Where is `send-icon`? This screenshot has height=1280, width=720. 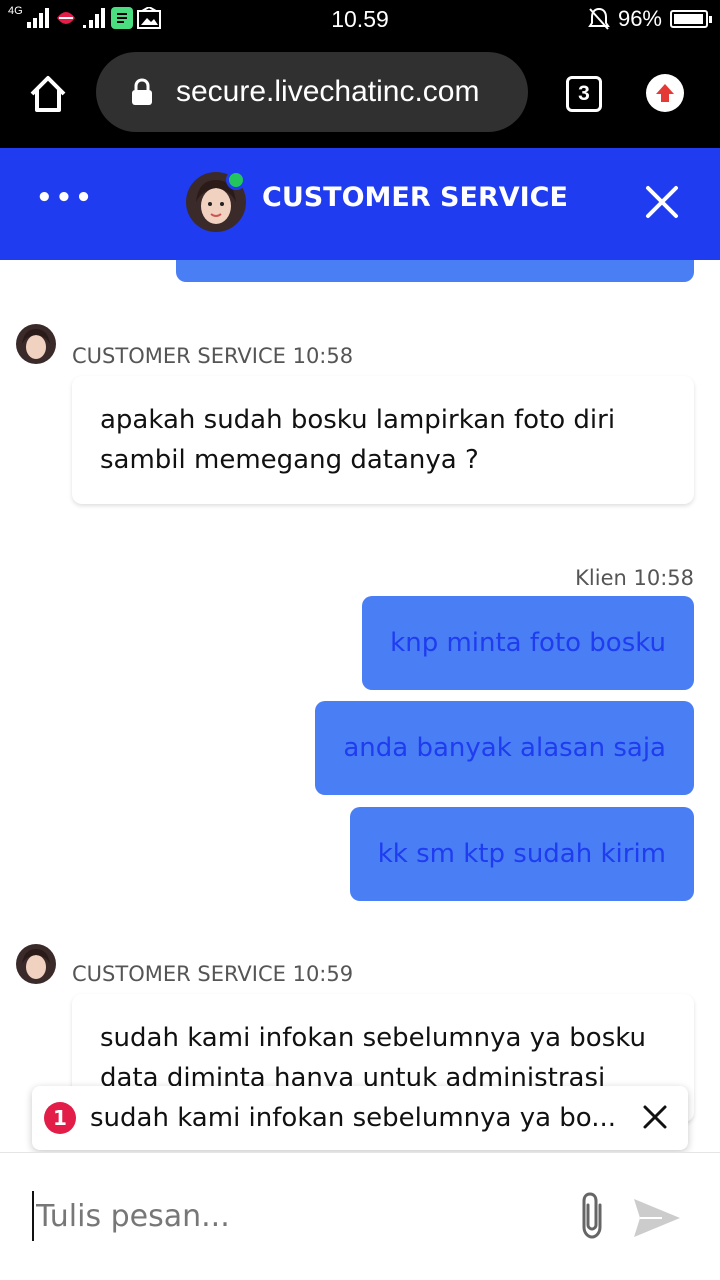
send-icon is located at coordinates (657, 1218).